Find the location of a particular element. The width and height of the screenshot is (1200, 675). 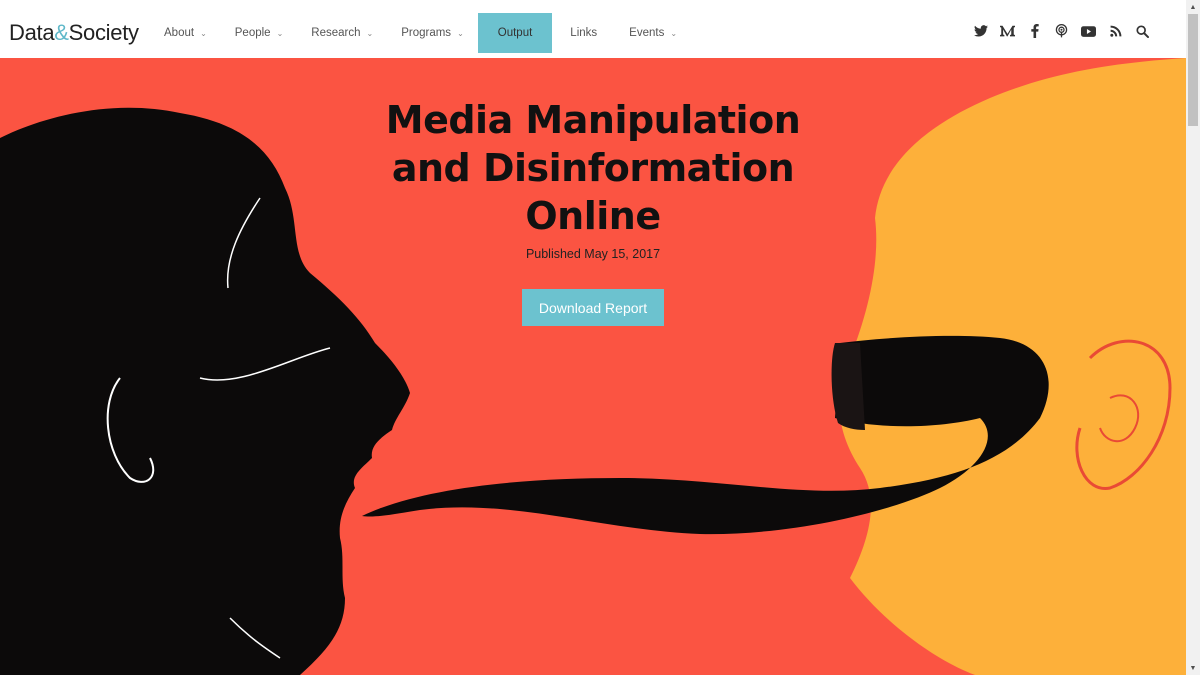

title-line-1: Media Manipulation is located at coordinates (593, 120).